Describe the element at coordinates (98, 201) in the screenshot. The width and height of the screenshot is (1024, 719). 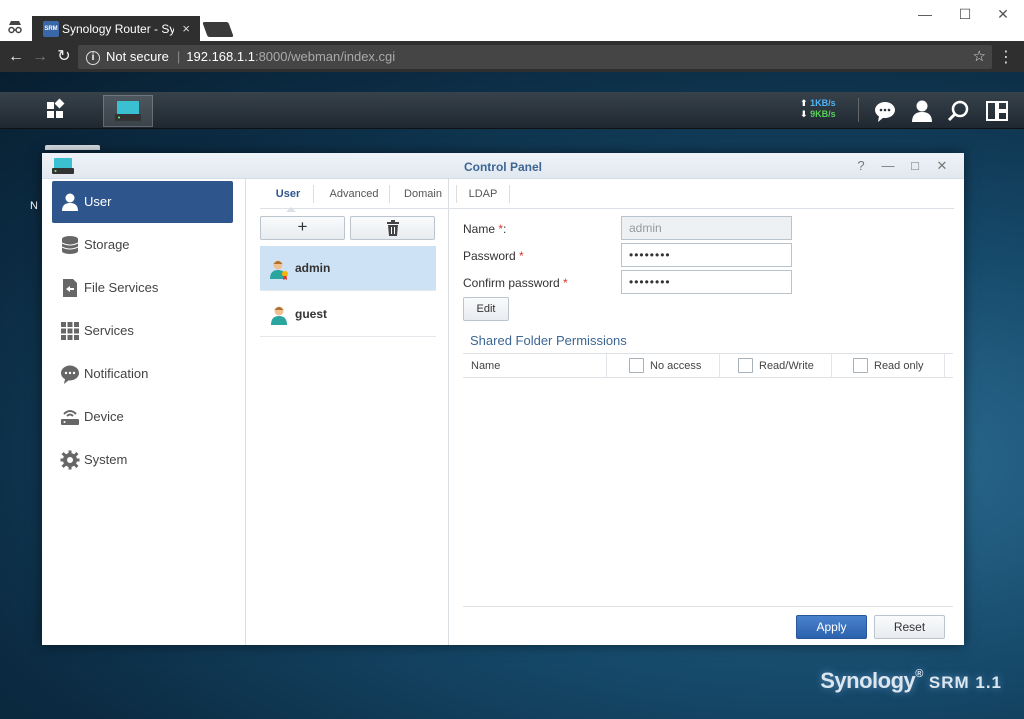
I see `sidebar-item-label: User` at that location.